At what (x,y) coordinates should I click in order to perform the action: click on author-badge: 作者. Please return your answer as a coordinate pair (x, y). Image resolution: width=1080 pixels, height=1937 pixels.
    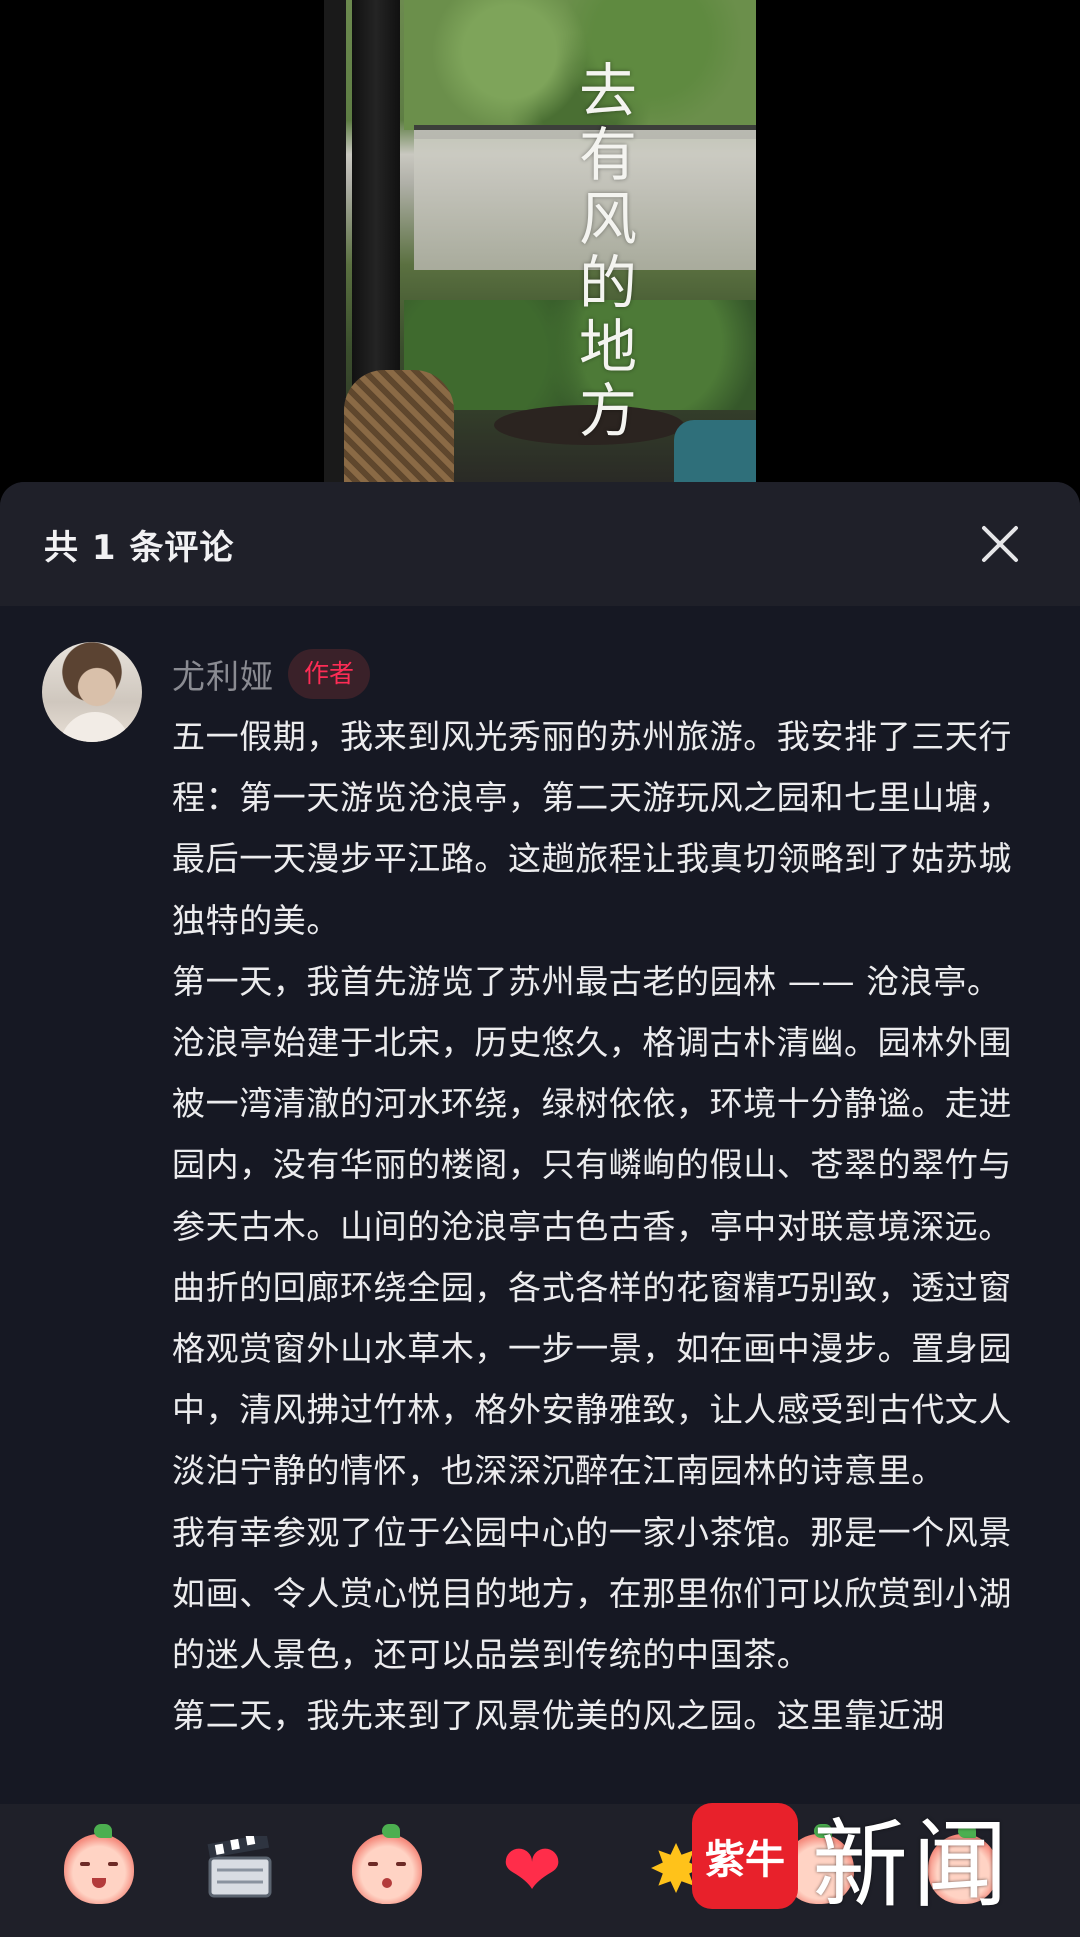
    Looking at the image, I should click on (329, 674).